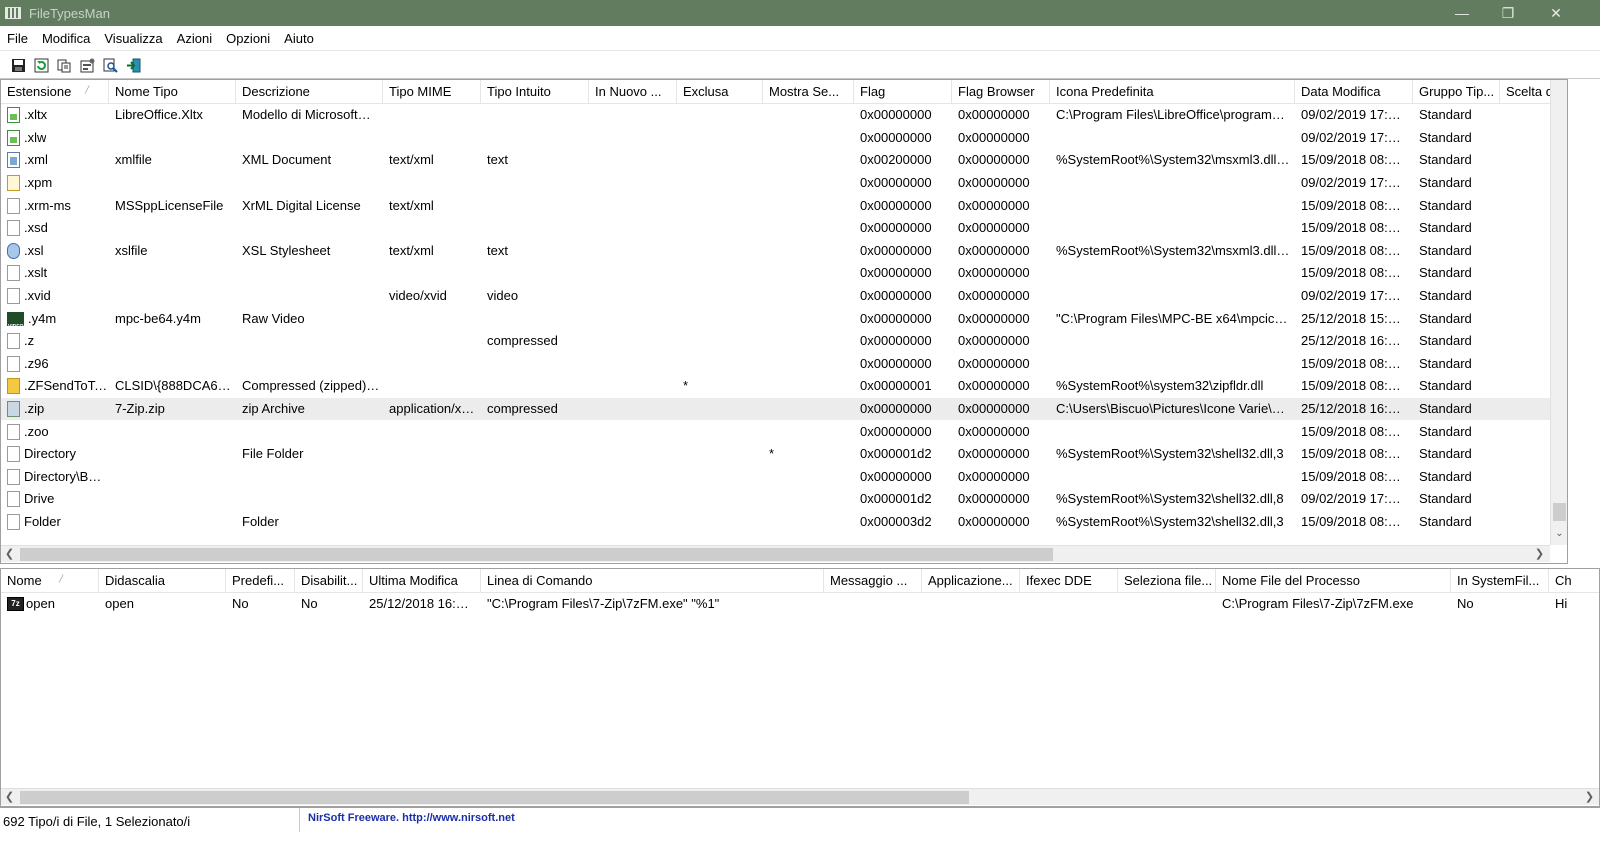 This screenshot has width=1600, height=849. I want to click on upper-vscroll-thumb, so click(1559, 512).